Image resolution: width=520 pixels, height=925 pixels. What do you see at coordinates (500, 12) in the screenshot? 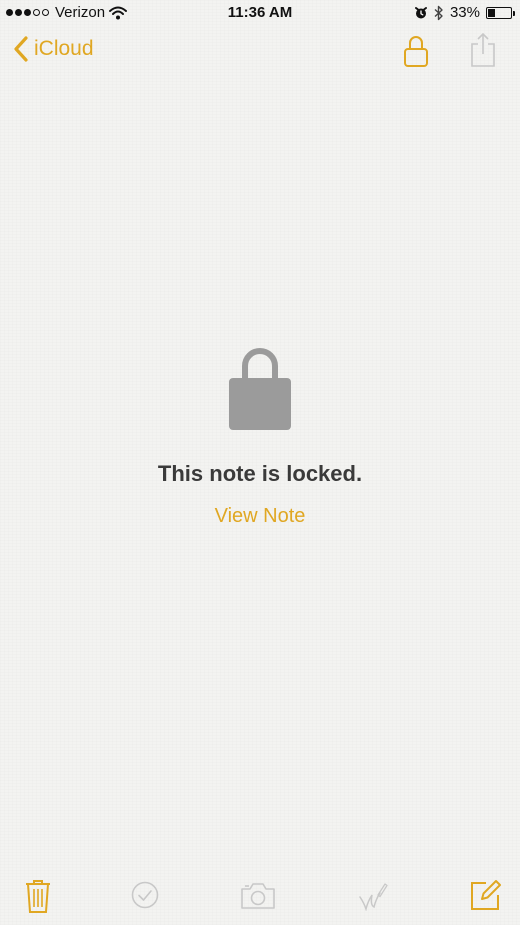
I see `battery-icon` at bounding box center [500, 12].